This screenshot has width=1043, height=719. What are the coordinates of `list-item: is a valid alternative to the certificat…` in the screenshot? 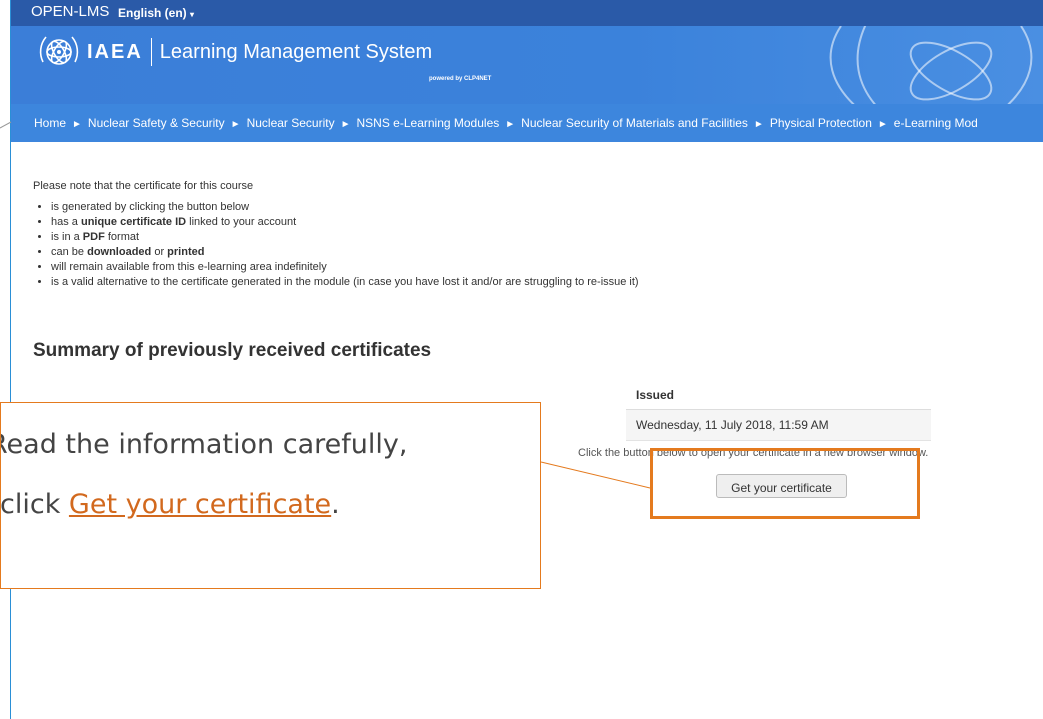 It's located at (345, 282).